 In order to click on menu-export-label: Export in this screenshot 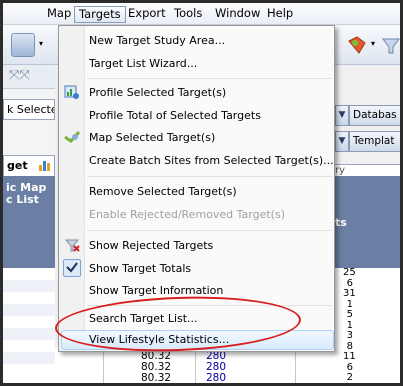, I will do `click(147, 13)`.